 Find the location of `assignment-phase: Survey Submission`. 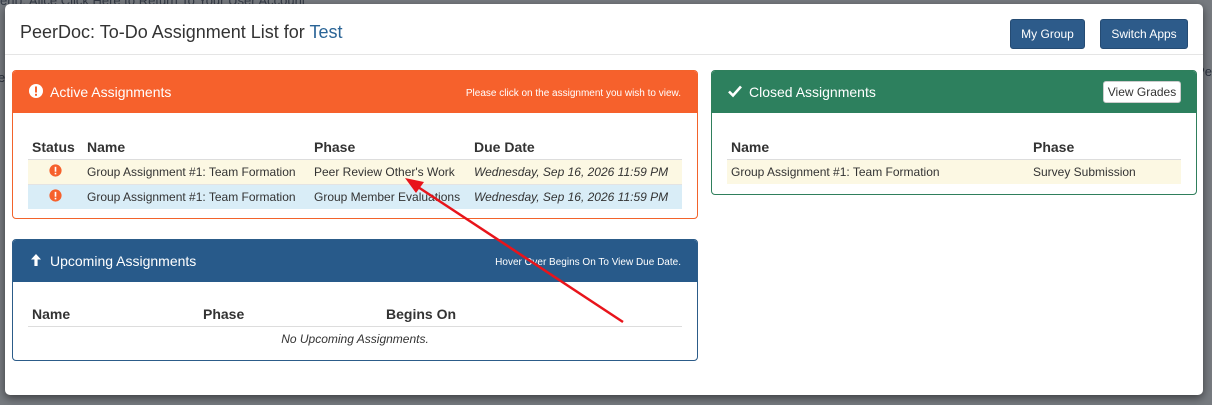

assignment-phase: Survey Submission is located at coordinates (1105, 171).